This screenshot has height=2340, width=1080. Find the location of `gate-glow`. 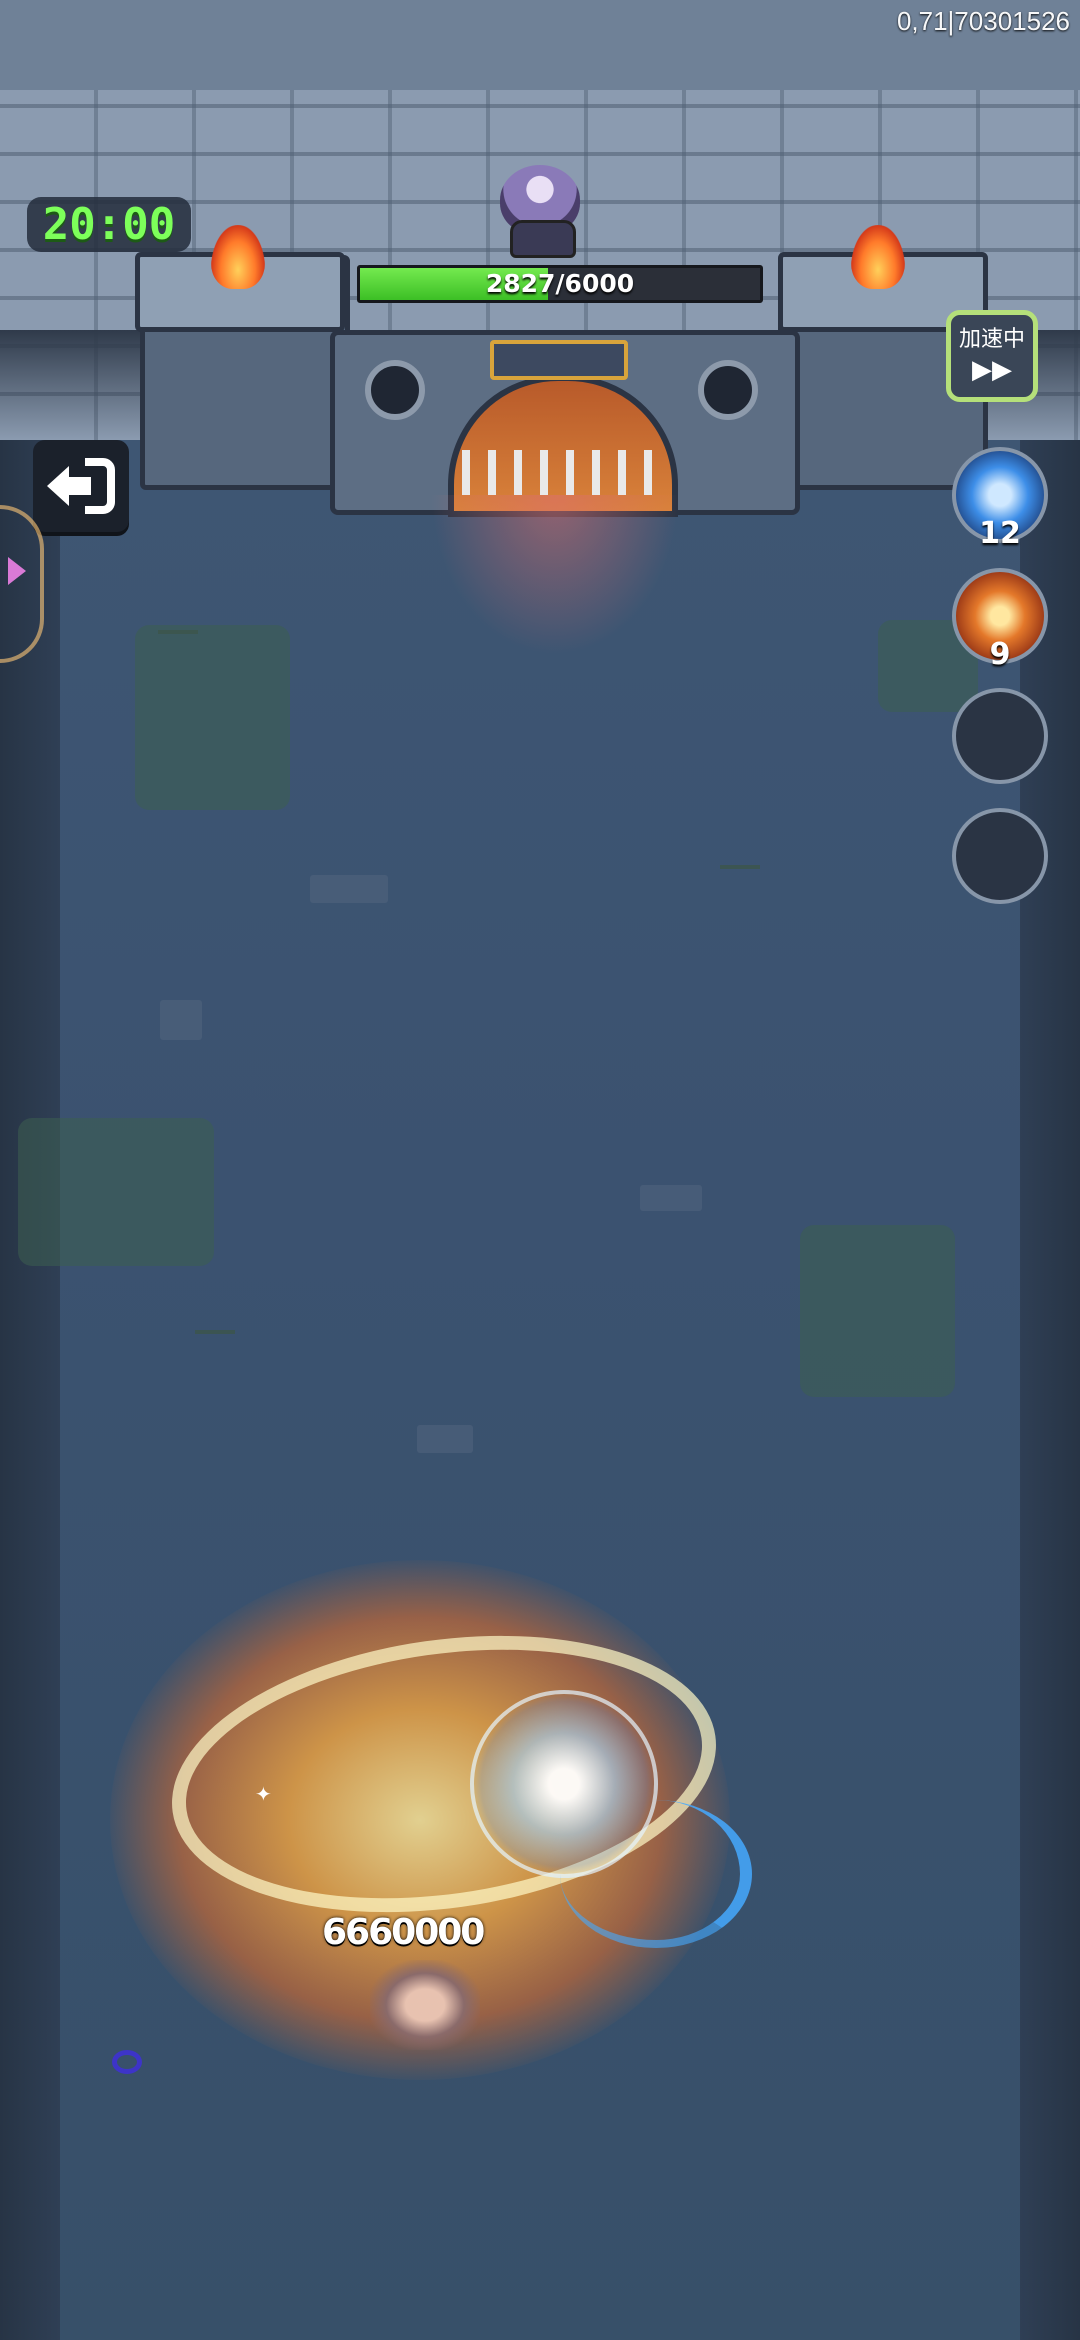

gate-glow is located at coordinates (555, 575).